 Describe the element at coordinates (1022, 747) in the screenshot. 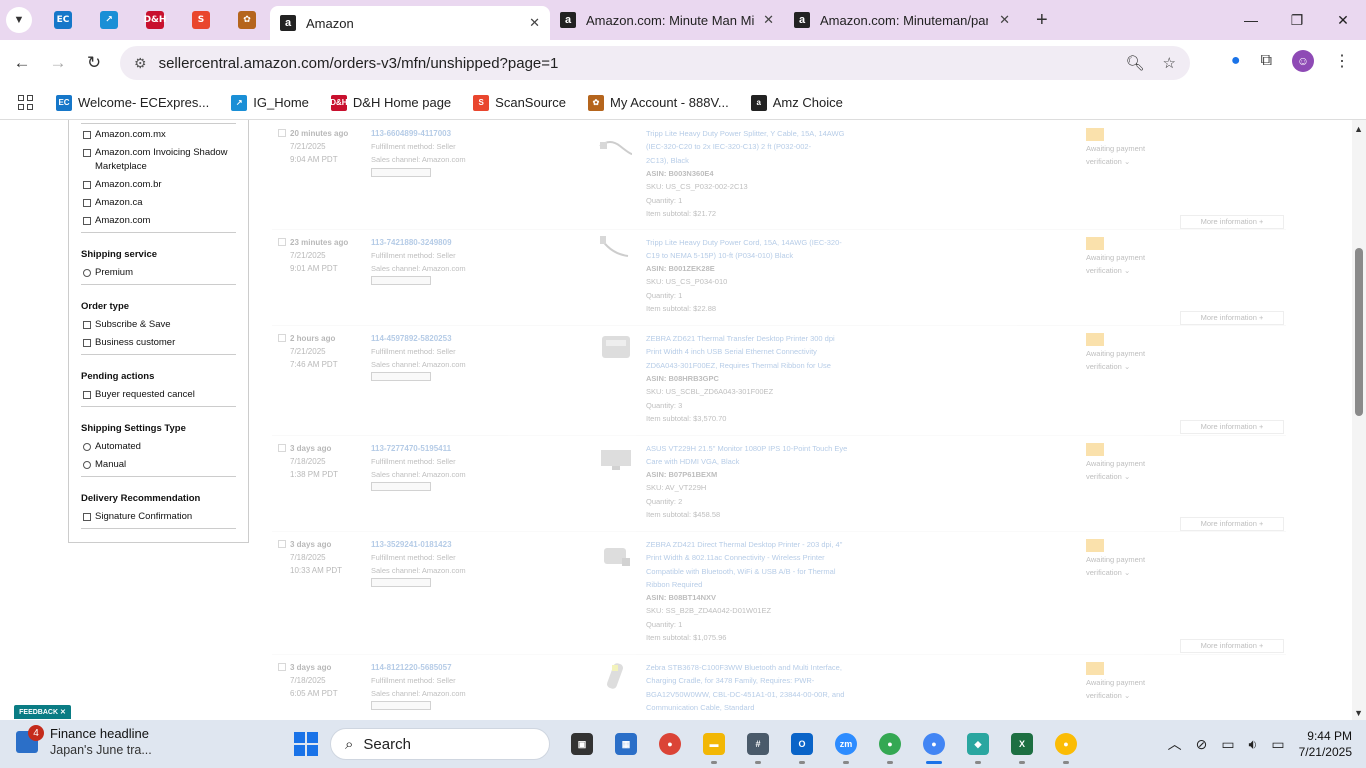

I see `taskbar-excel: X` at that location.